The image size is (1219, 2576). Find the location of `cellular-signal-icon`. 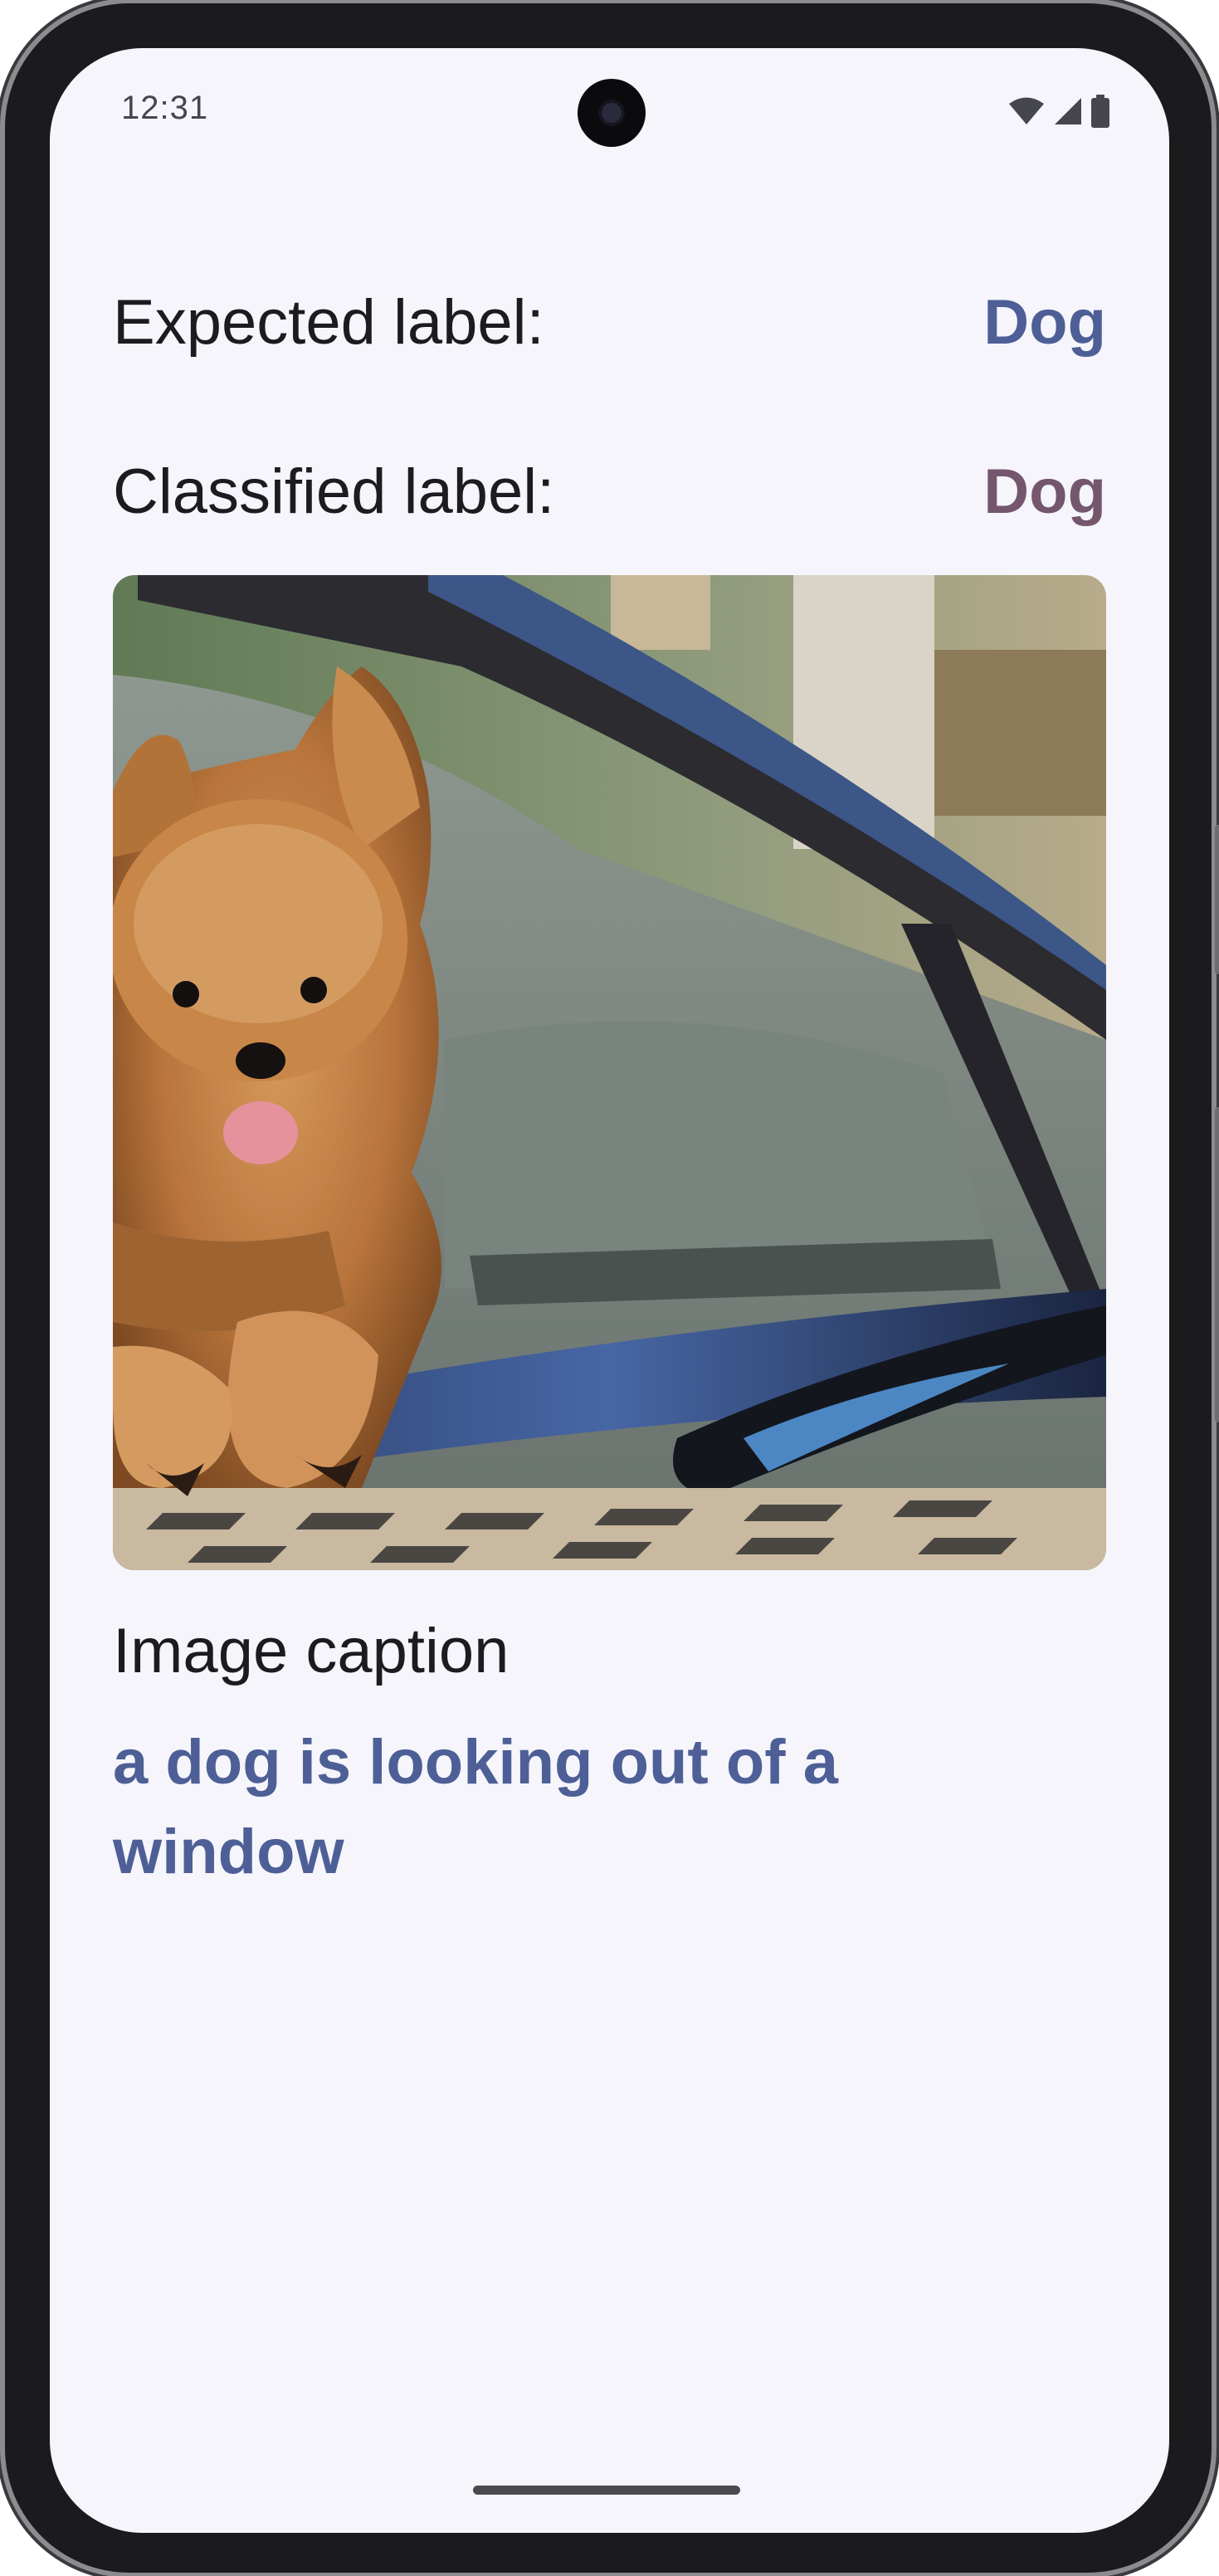

cellular-signal-icon is located at coordinates (1068, 111).